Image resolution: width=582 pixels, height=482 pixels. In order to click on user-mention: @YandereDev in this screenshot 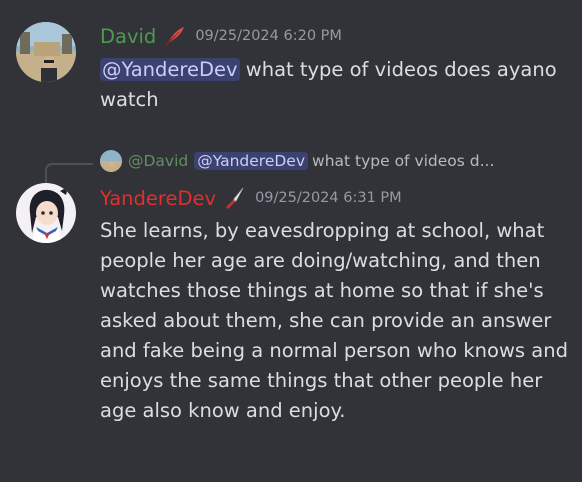, I will do `click(170, 69)`.